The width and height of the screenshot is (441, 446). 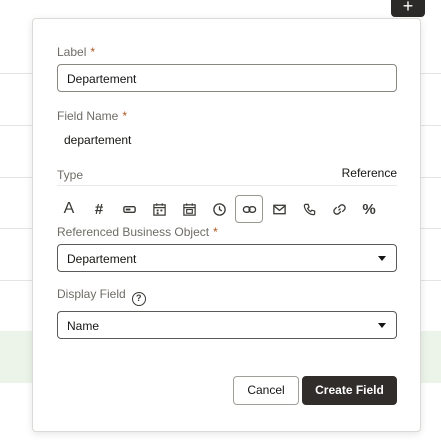 What do you see at coordinates (129, 209) in the screenshot?
I see `boolean-type-icon` at bounding box center [129, 209].